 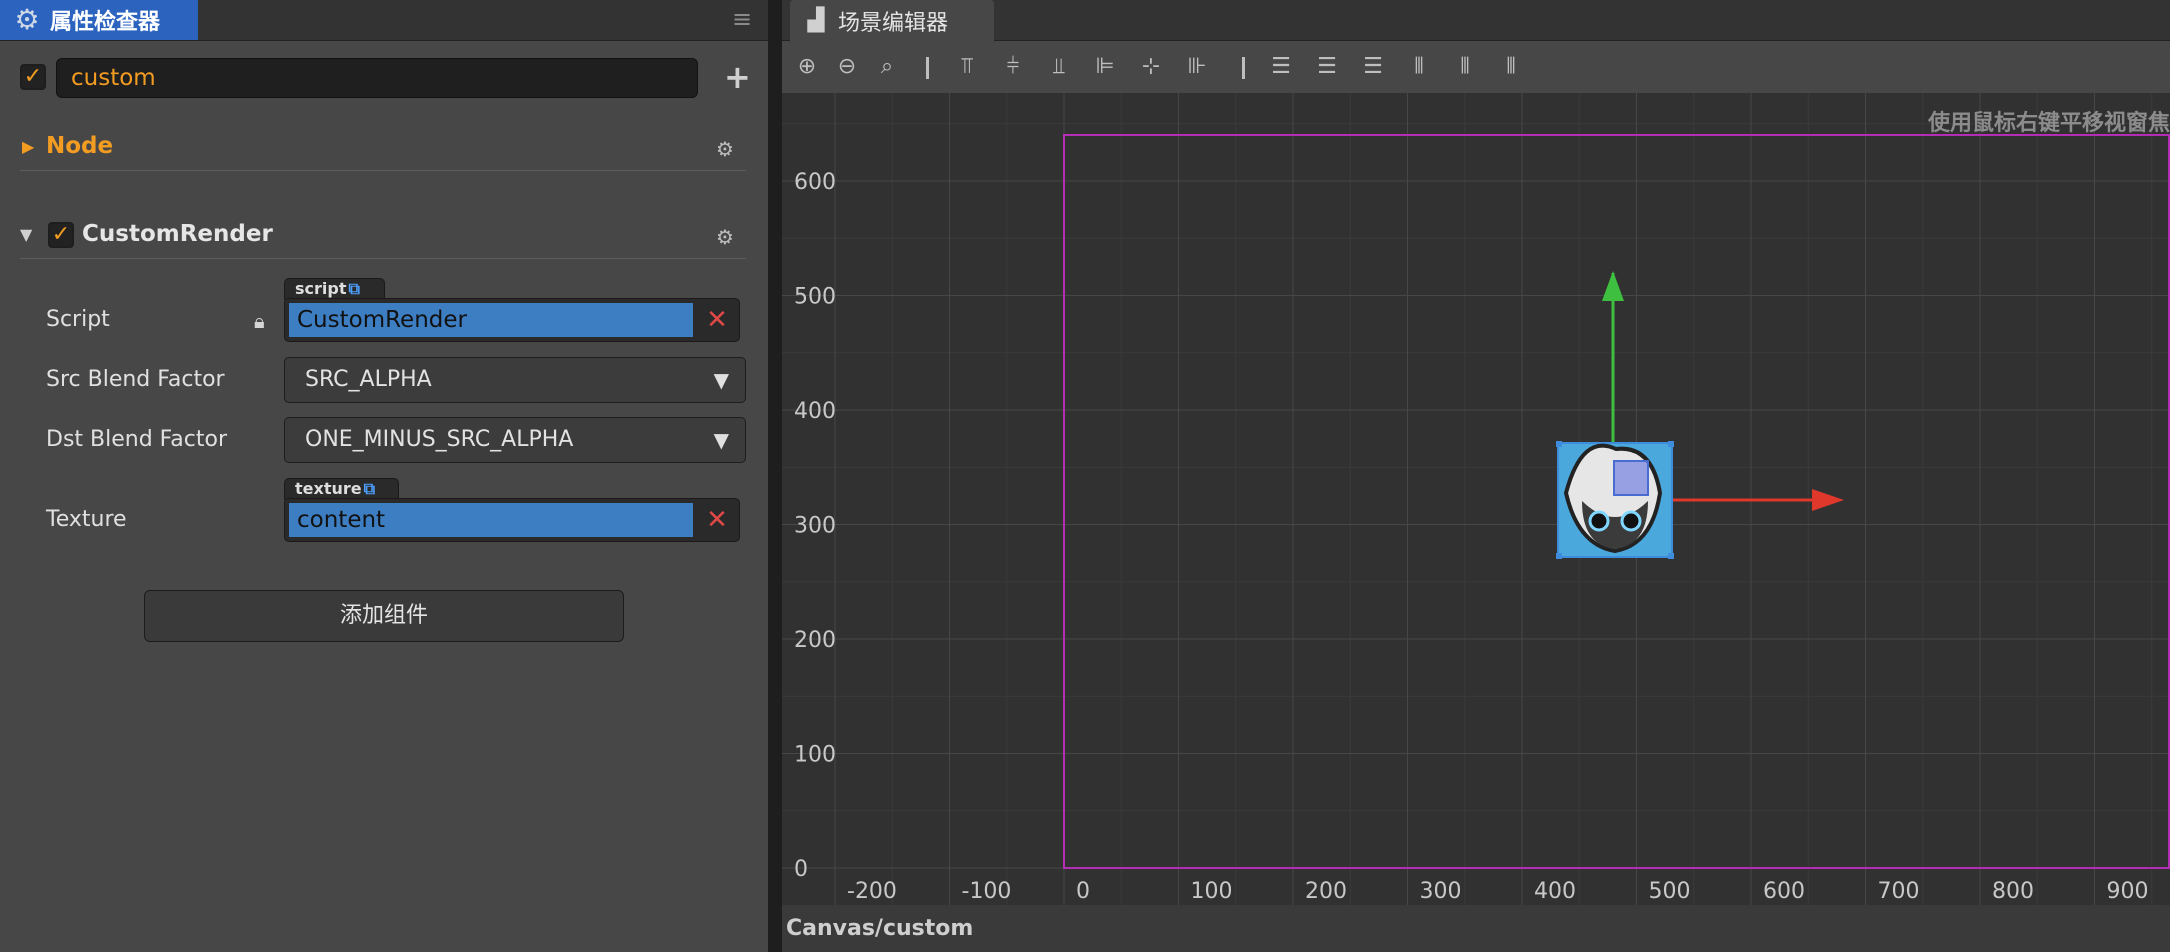 What do you see at coordinates (815, 297) in the screenshot?
I see `y-tick-label: 500` at bounding box center [815, 297].